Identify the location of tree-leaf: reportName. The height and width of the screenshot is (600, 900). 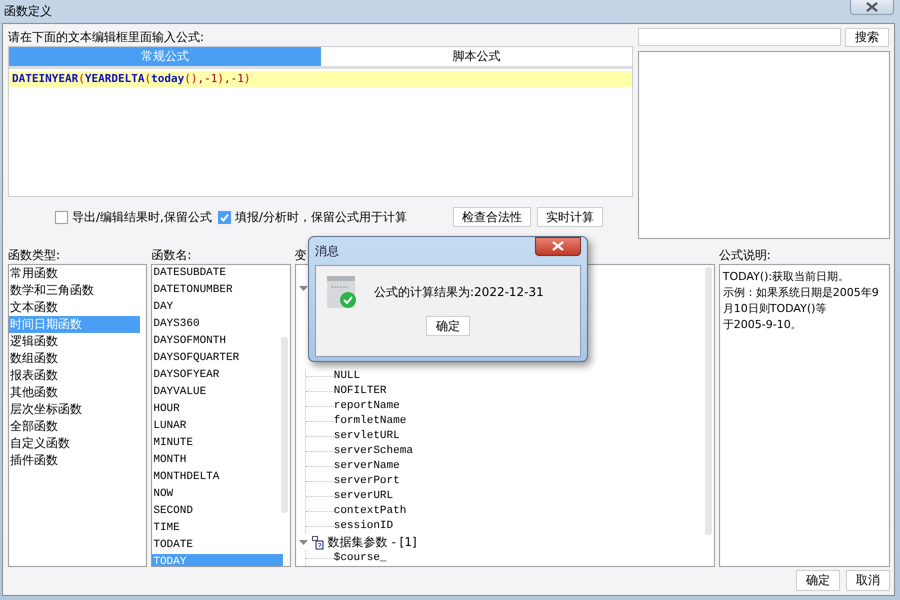
(367, 406).